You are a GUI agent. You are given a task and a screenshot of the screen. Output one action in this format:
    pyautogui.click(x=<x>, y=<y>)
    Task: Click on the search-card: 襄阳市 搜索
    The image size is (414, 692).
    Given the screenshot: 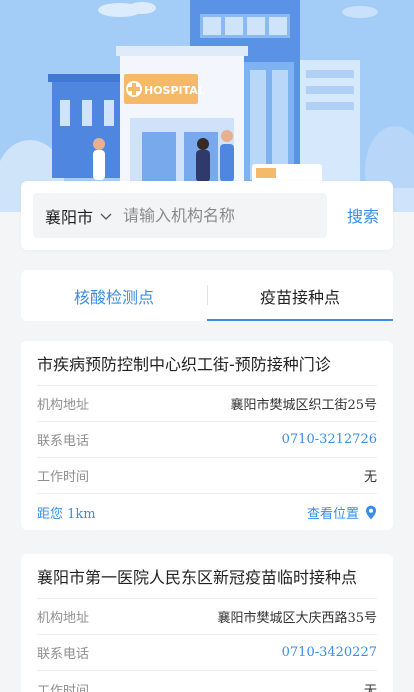 What is the action you would take?
    pyautogui.click(x=207, y=215)
    